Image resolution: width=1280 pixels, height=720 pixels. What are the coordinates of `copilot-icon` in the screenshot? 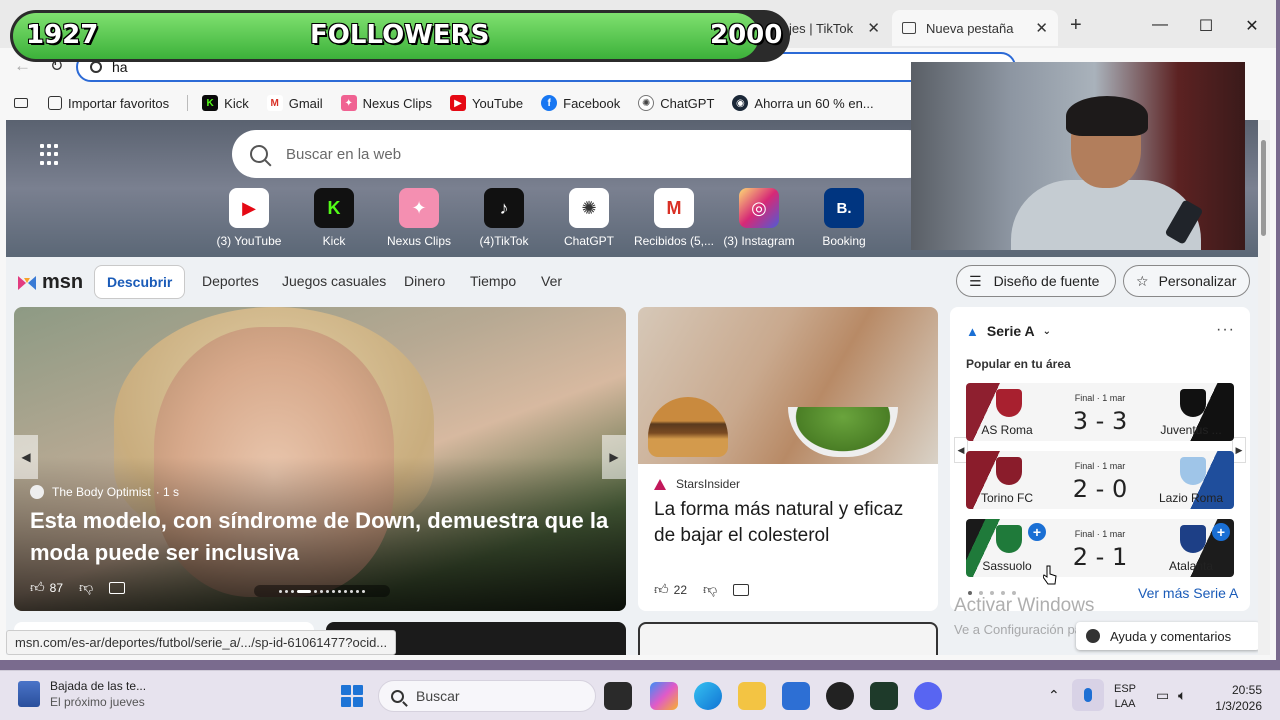 It's located at (664, 696).